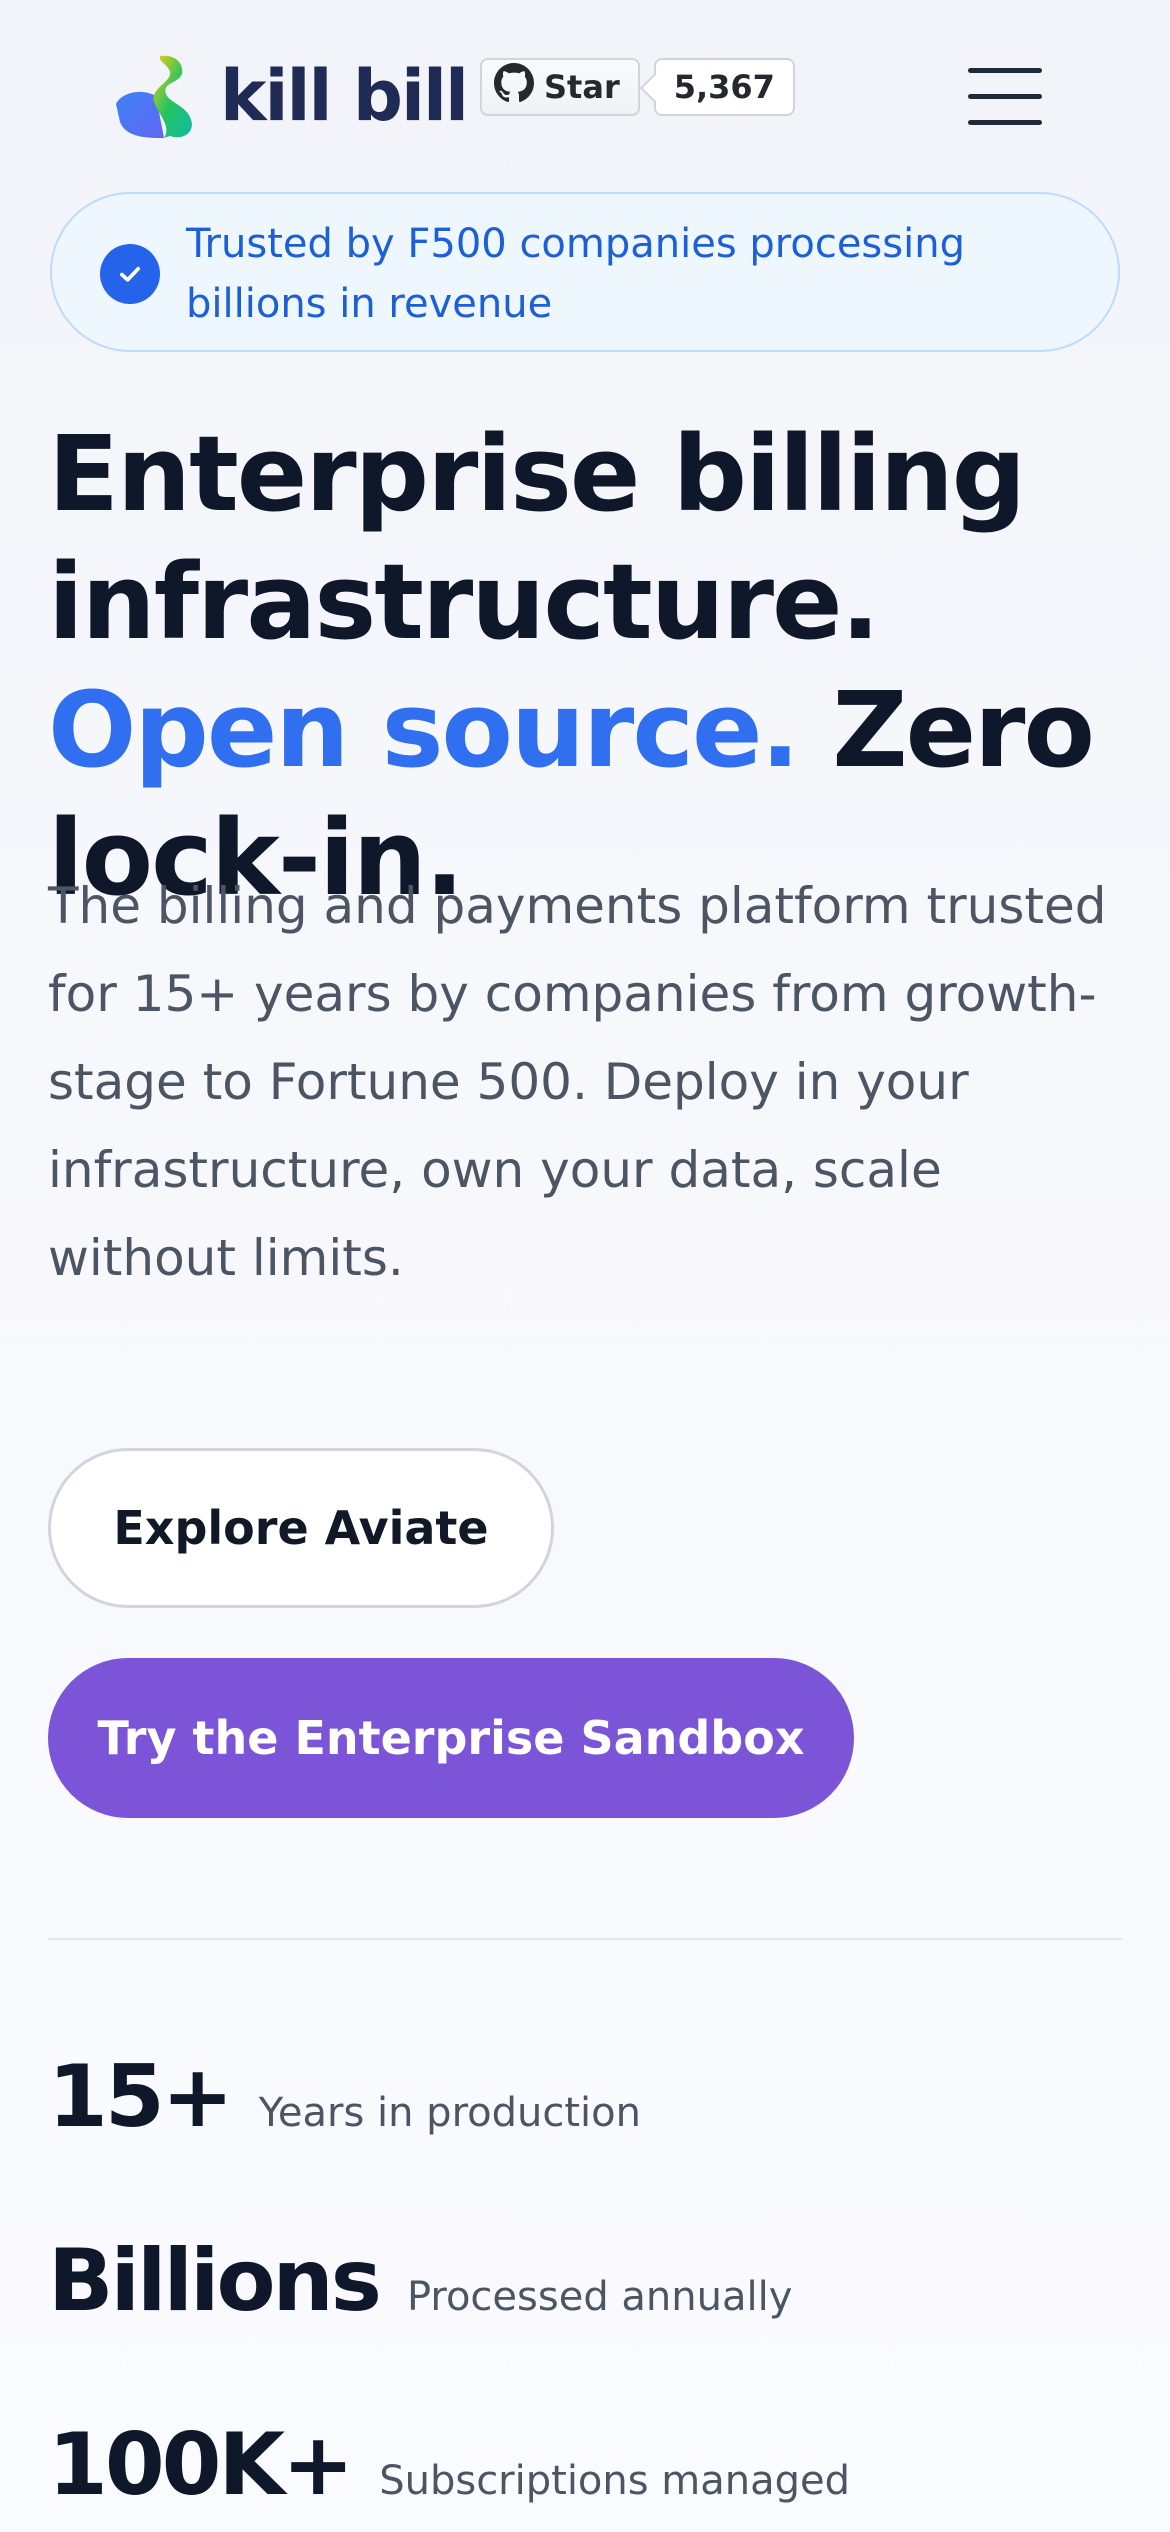 This screenshot has width=1170, height=2532. Describe the element at coordinates (215, 2281) in the screenshot. I see `stat-value: Billions` at that location.